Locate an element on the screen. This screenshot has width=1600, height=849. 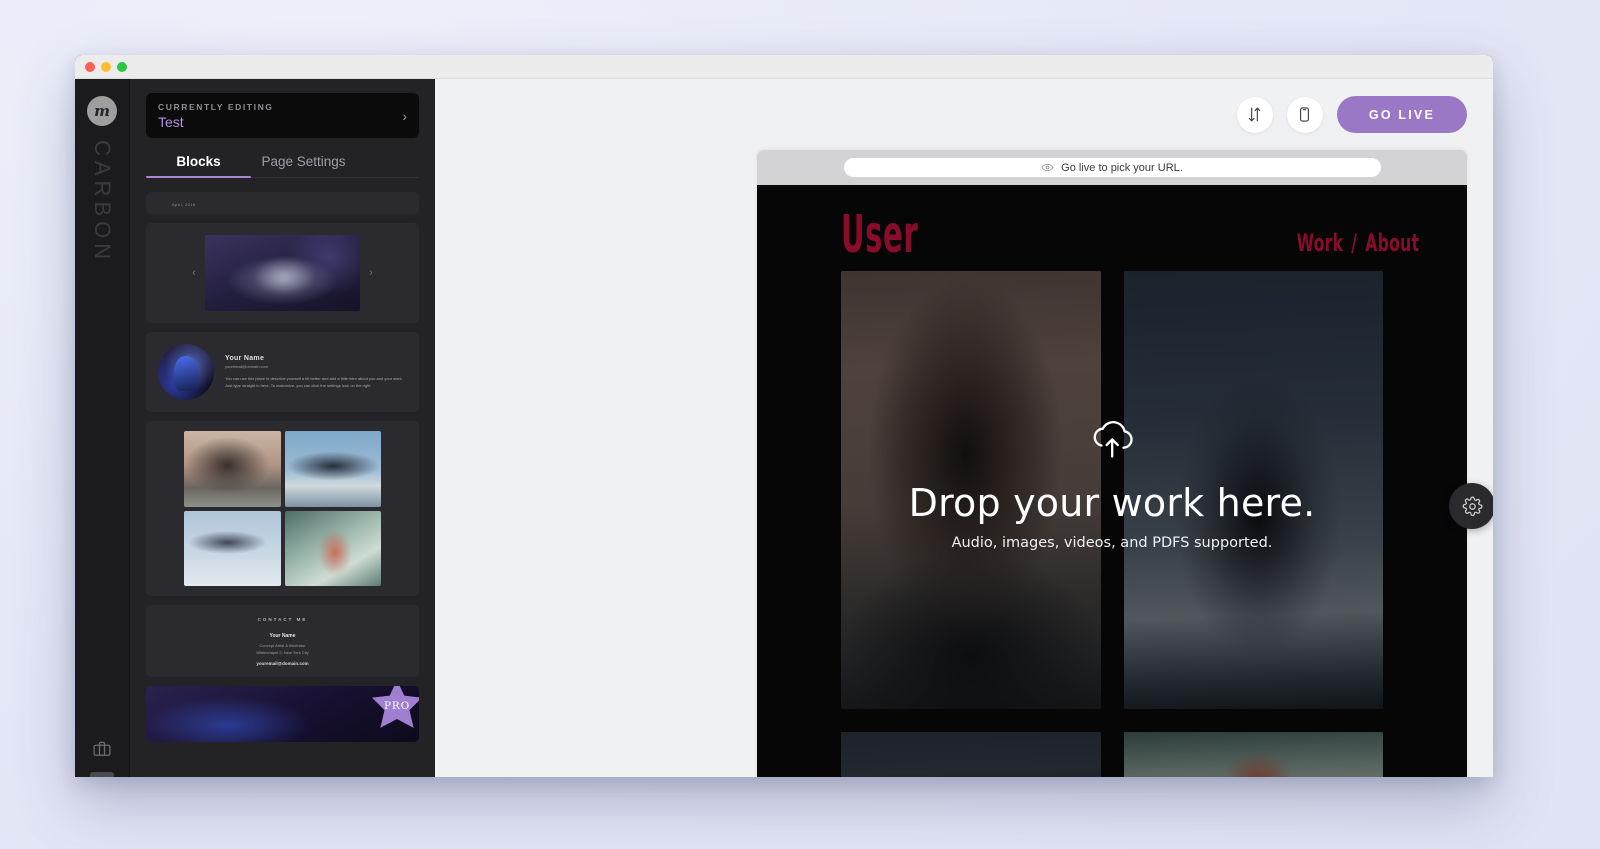
list-item: ‹ › is located at coordinates (282, 273).